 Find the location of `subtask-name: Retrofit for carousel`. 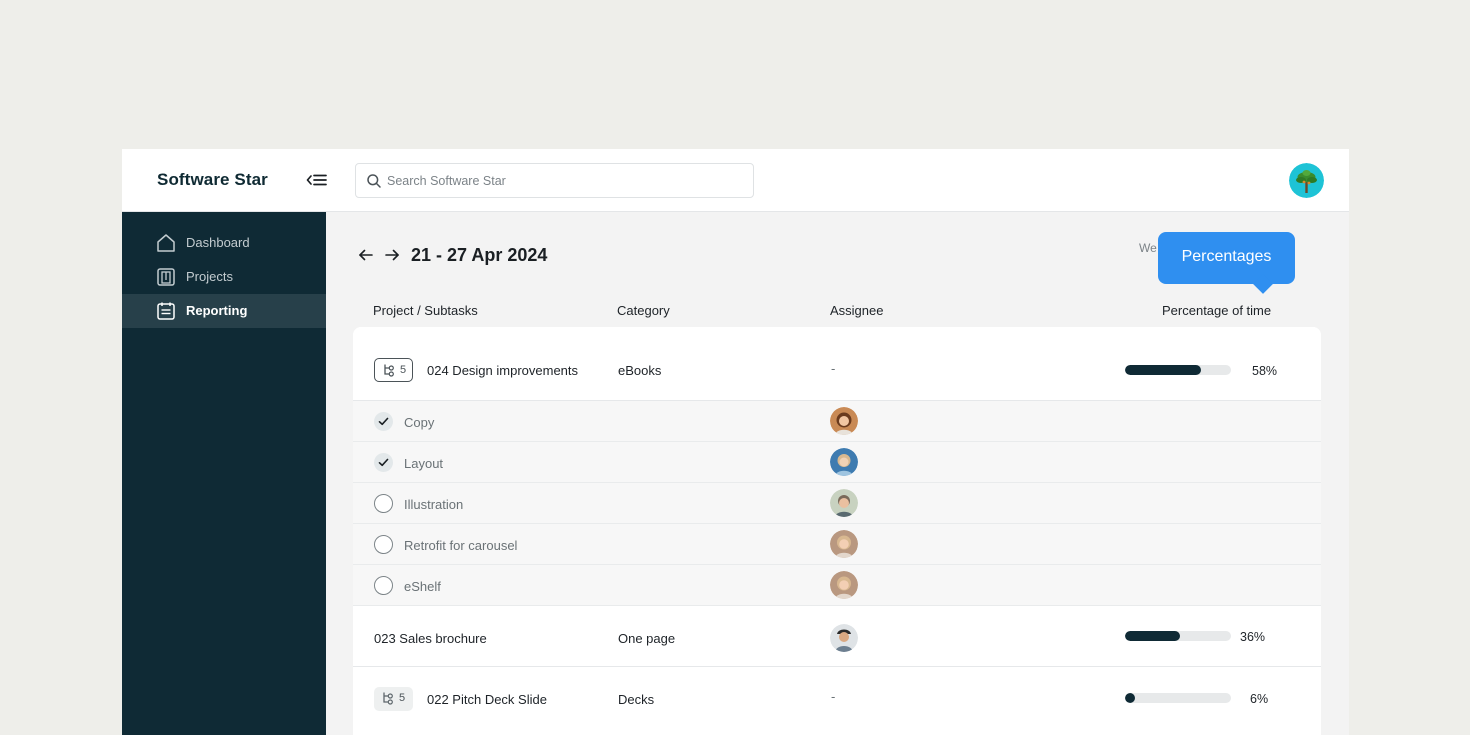

subtask-name: Retrofit for carousel is located at coordinates (461, 545).